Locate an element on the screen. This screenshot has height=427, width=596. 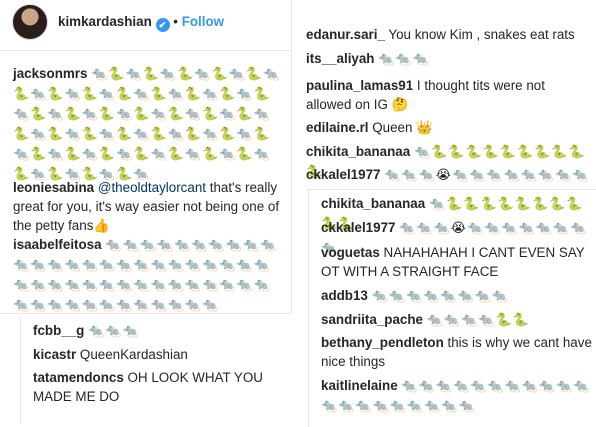
comment: kaitlinelaine 🐀🐀🐀🐀🐀🐀🐀🐀🐀🐀🐀🐀🐀🐀🐀🐀🐀🐀🐀🐀 is located at coordinates (457, 396).